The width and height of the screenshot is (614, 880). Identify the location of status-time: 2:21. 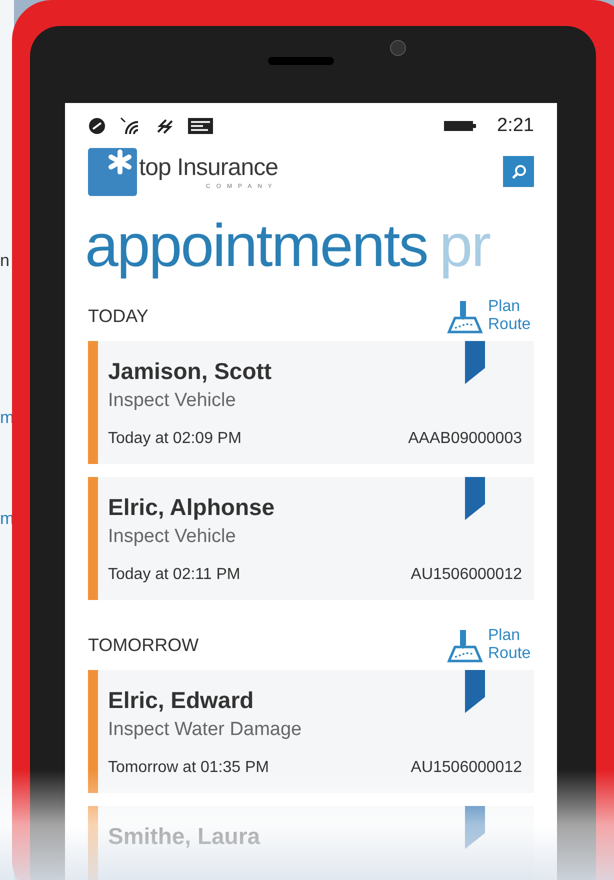
(515, 126).